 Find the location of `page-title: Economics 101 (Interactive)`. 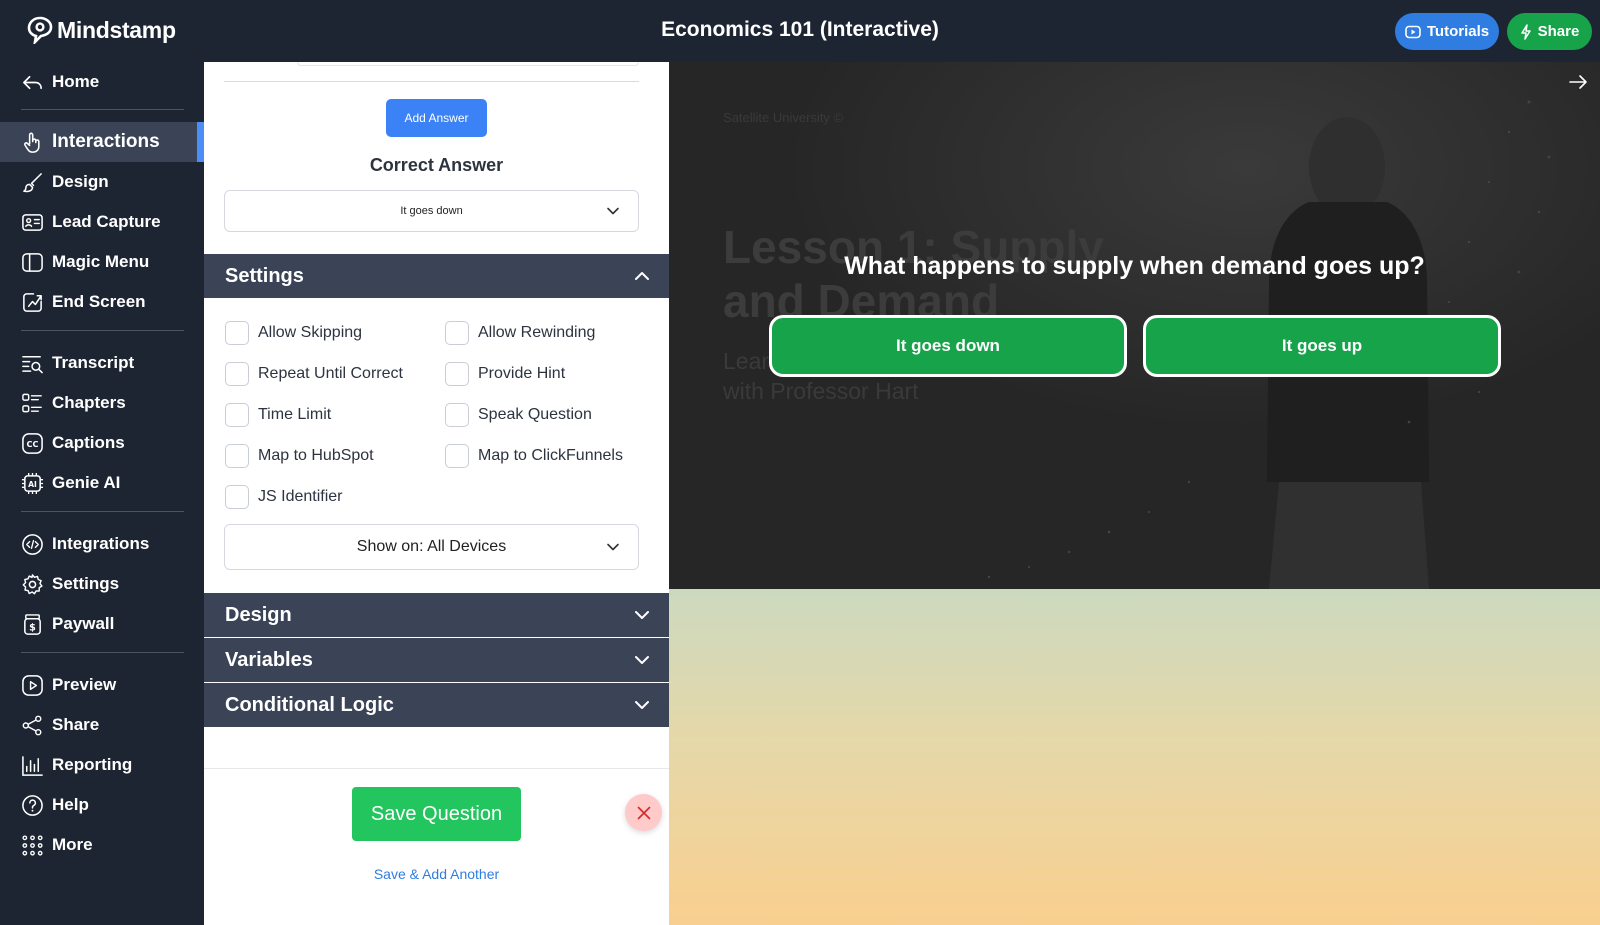

page-title: Economics 101 (Interactive) is located at coordinates (800, 29).